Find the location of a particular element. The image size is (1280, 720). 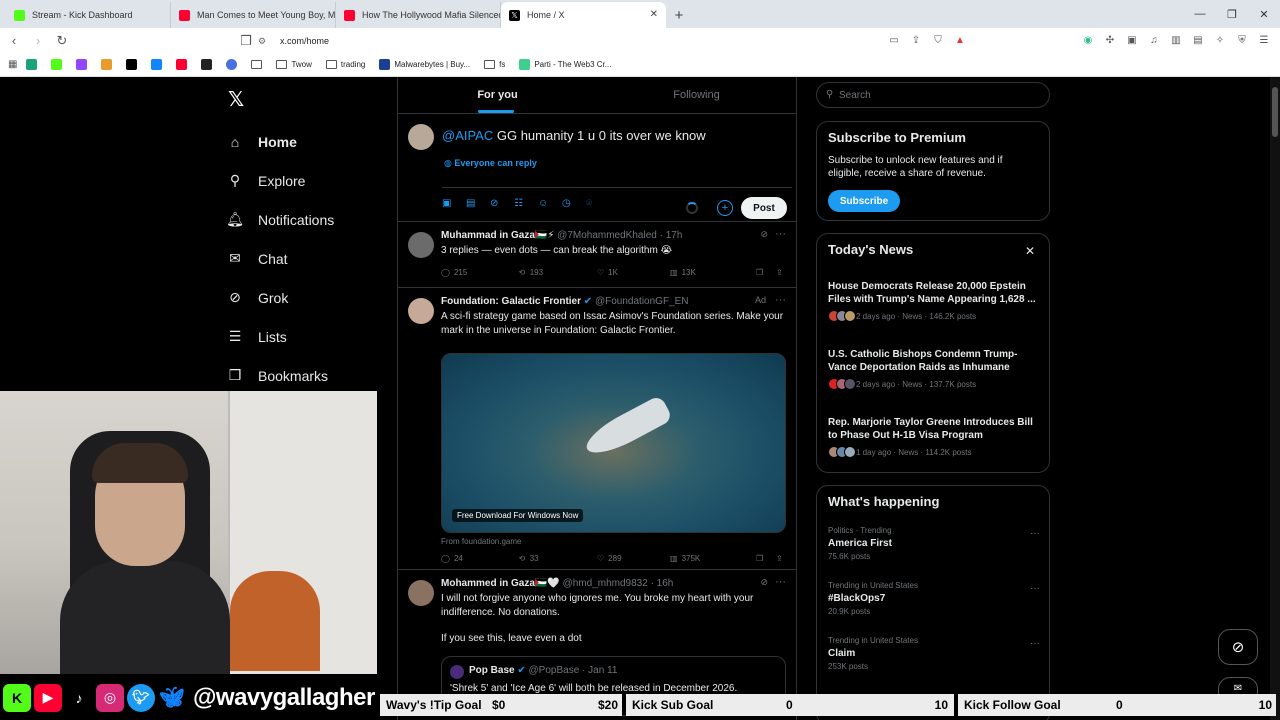

leo-icon: ✧ is located at coordinates (1220, 40).